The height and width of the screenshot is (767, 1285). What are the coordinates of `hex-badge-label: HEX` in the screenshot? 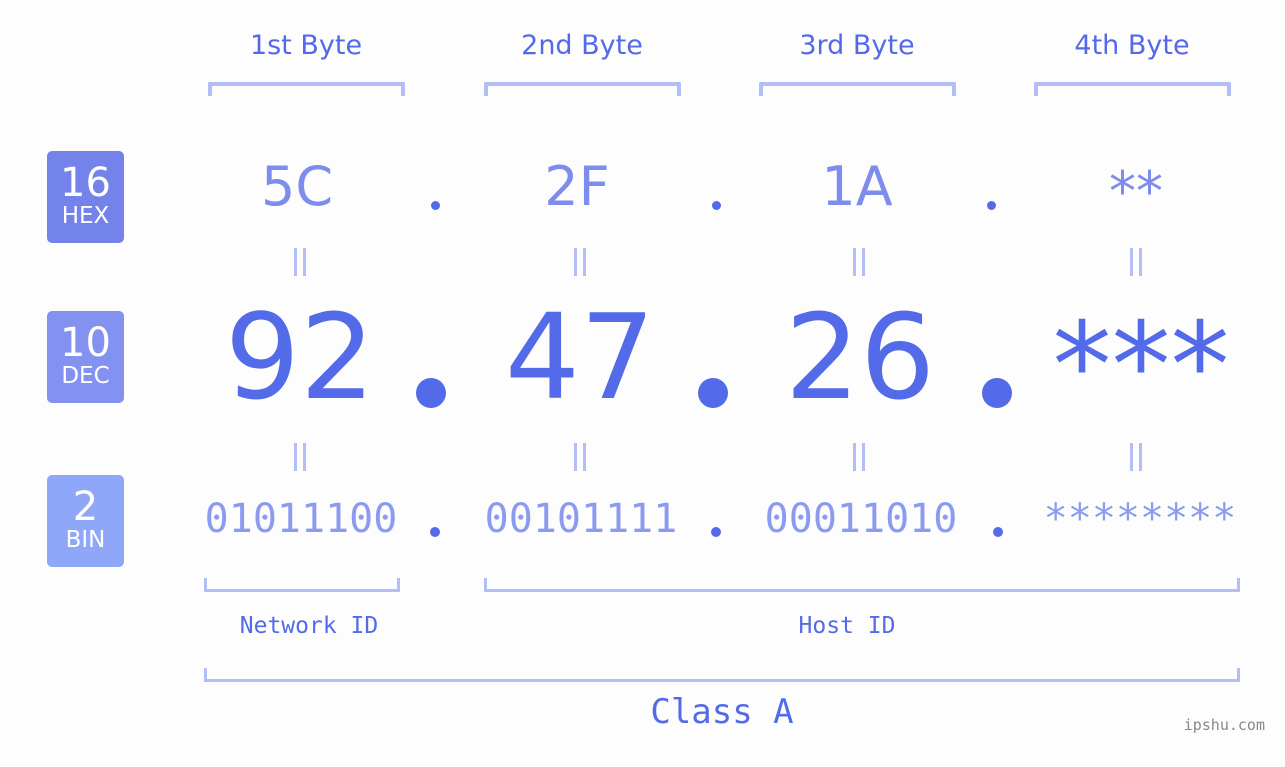 It's located at (85, 216).